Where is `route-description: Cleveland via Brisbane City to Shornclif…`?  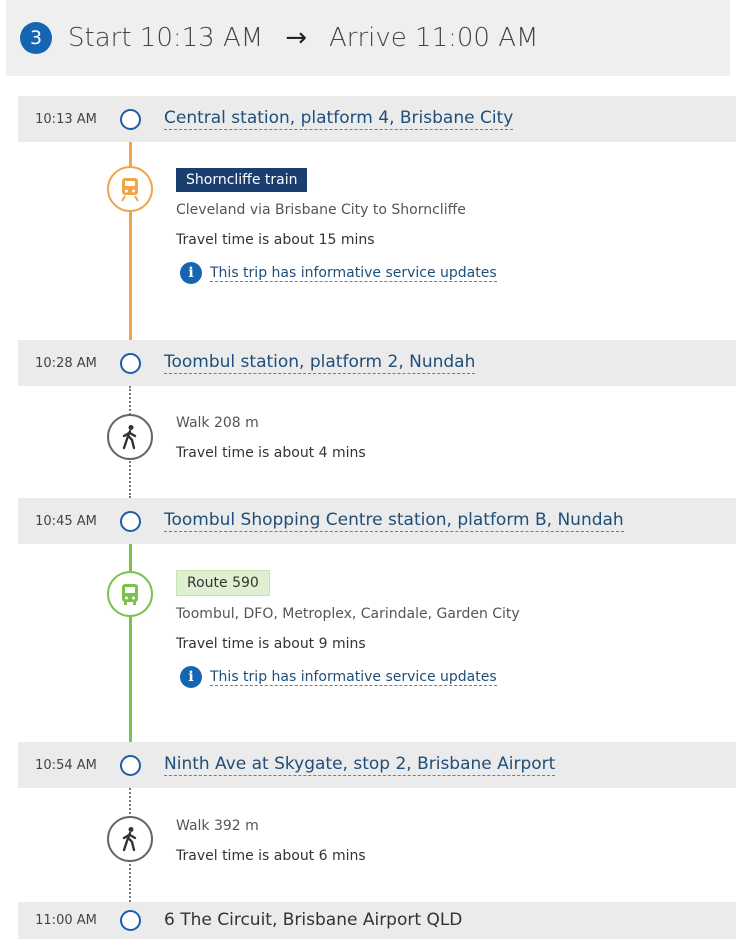
route-description: Cleveland via Brisbane City to Shornclif… is located at coordinates (321, 210).